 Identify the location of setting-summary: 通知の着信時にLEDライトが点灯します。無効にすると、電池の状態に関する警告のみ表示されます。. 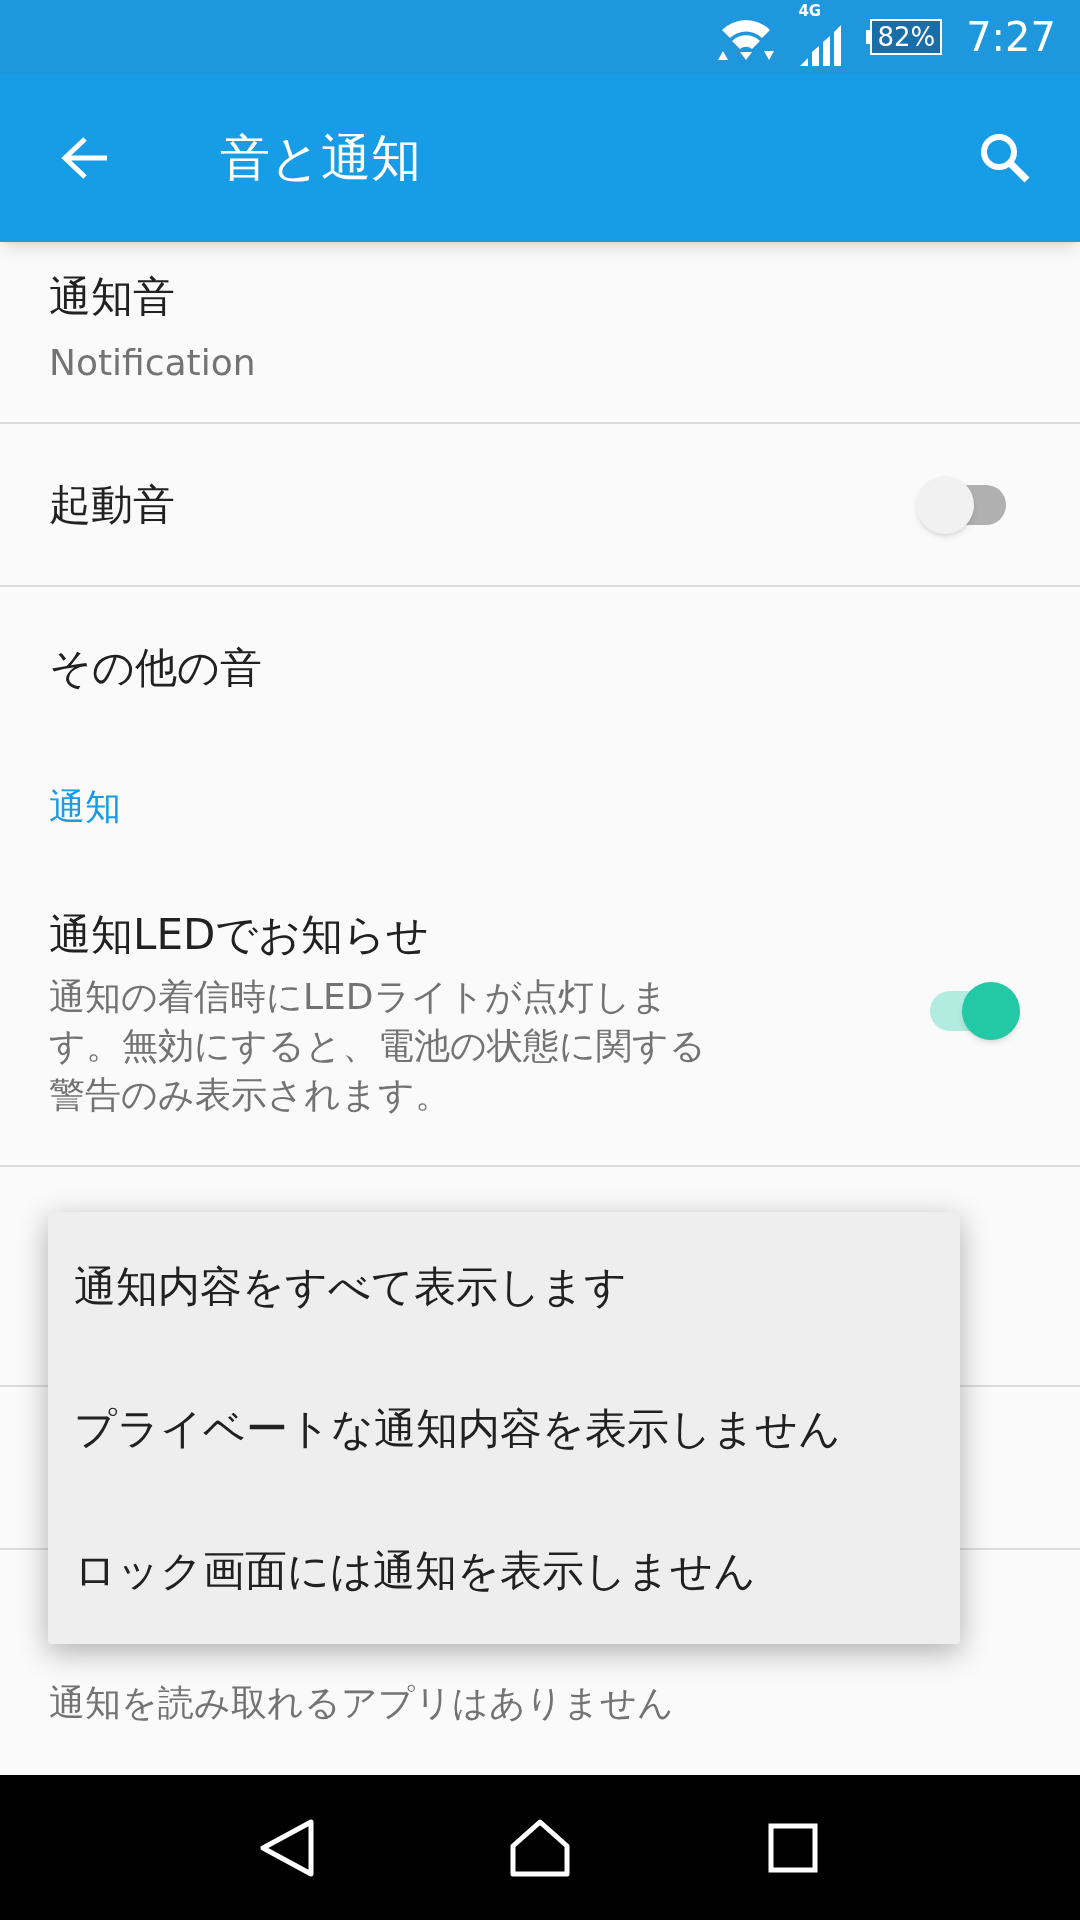
(378, 1046).